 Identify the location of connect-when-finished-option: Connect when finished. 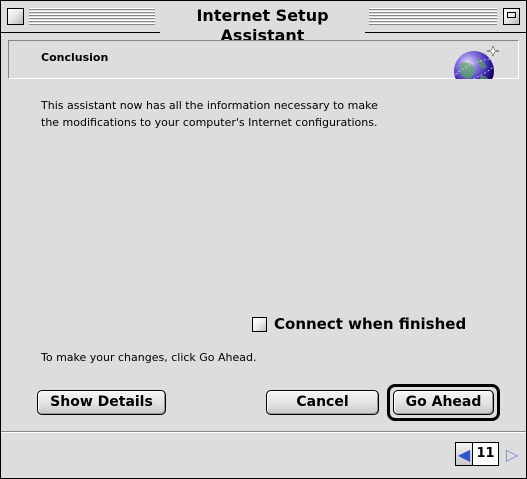
(359, 324).